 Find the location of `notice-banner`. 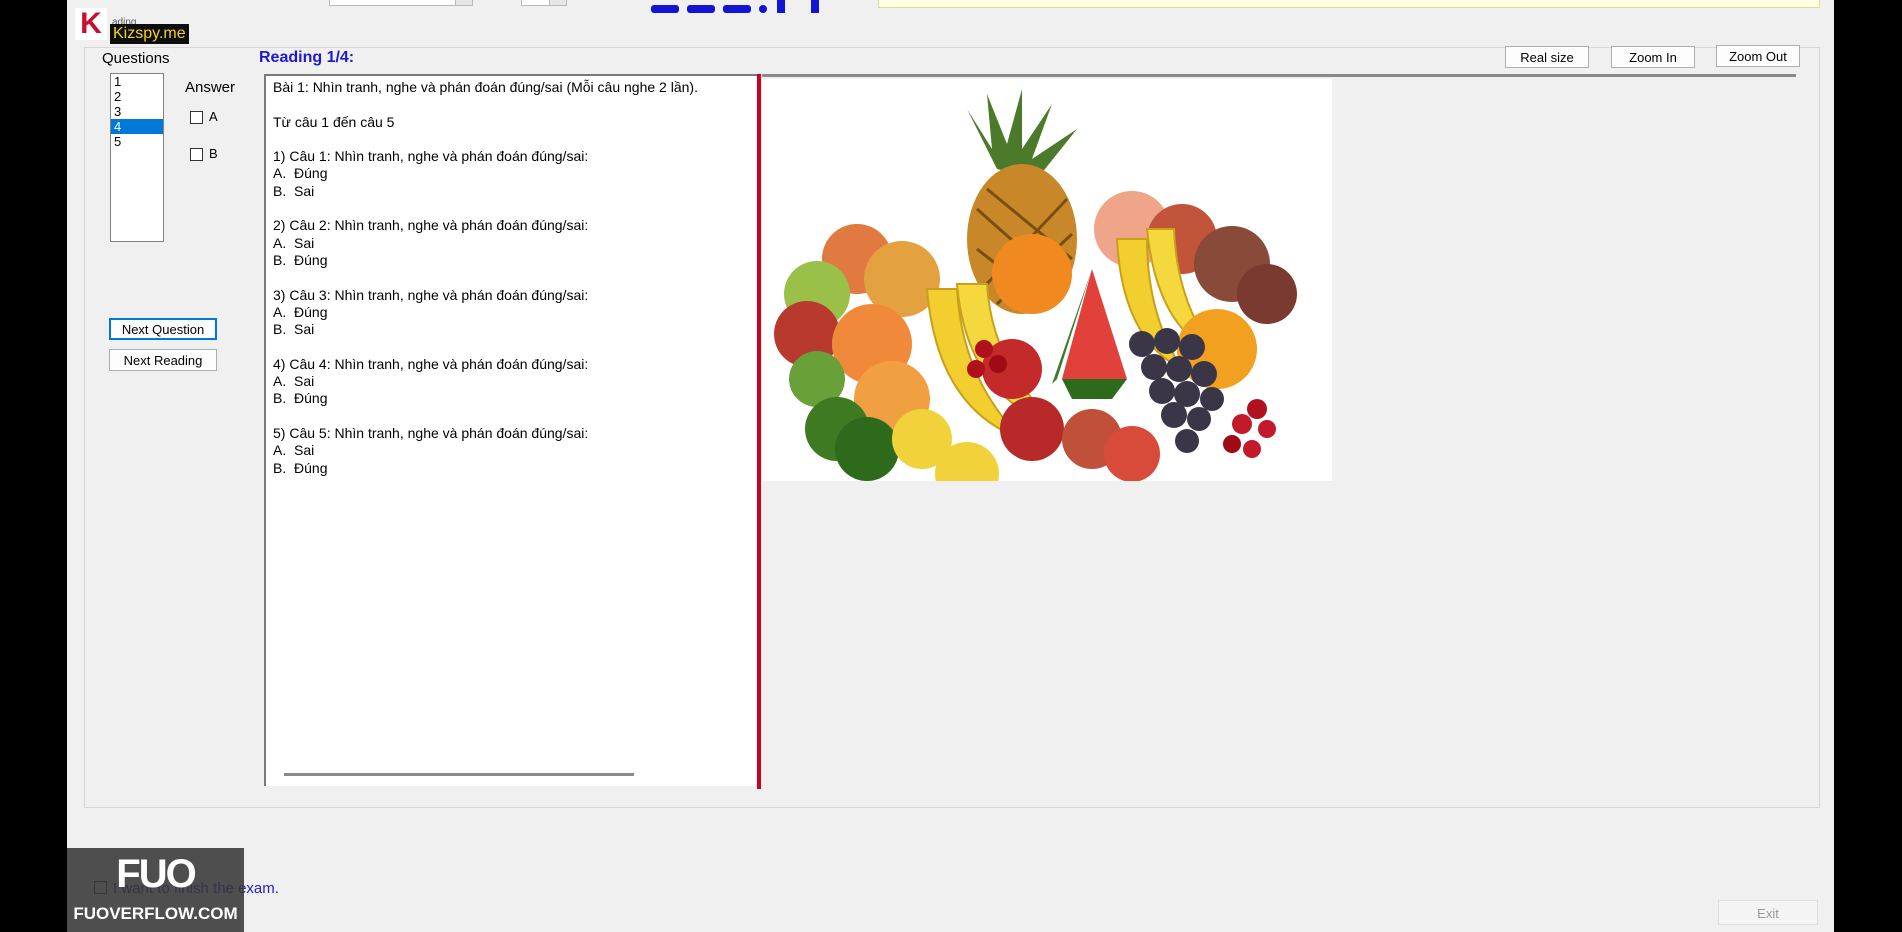

notice-banner is located at coordinates (1349, 4).